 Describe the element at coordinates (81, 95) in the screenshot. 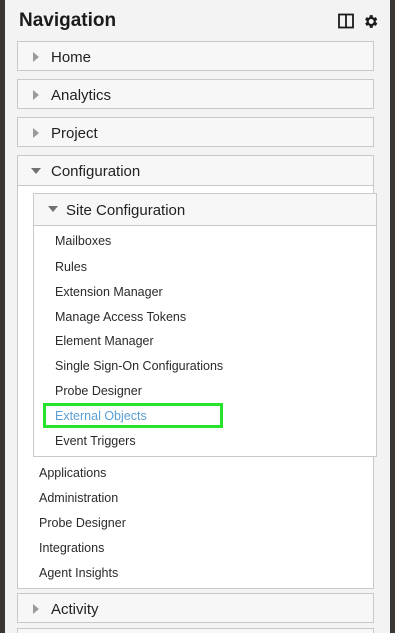

I see `section-label: Analytics` at that location.